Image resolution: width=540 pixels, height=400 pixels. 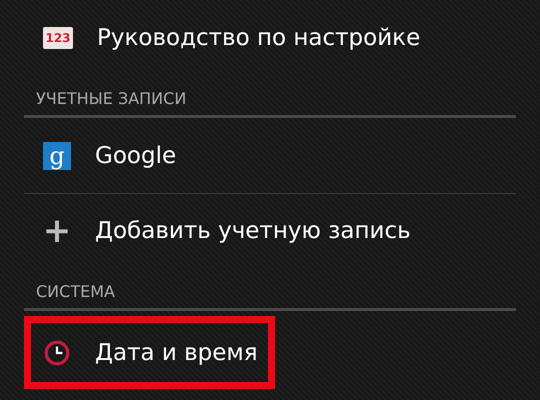 I want to click on add-icon: +, so click(x=57, y=230).